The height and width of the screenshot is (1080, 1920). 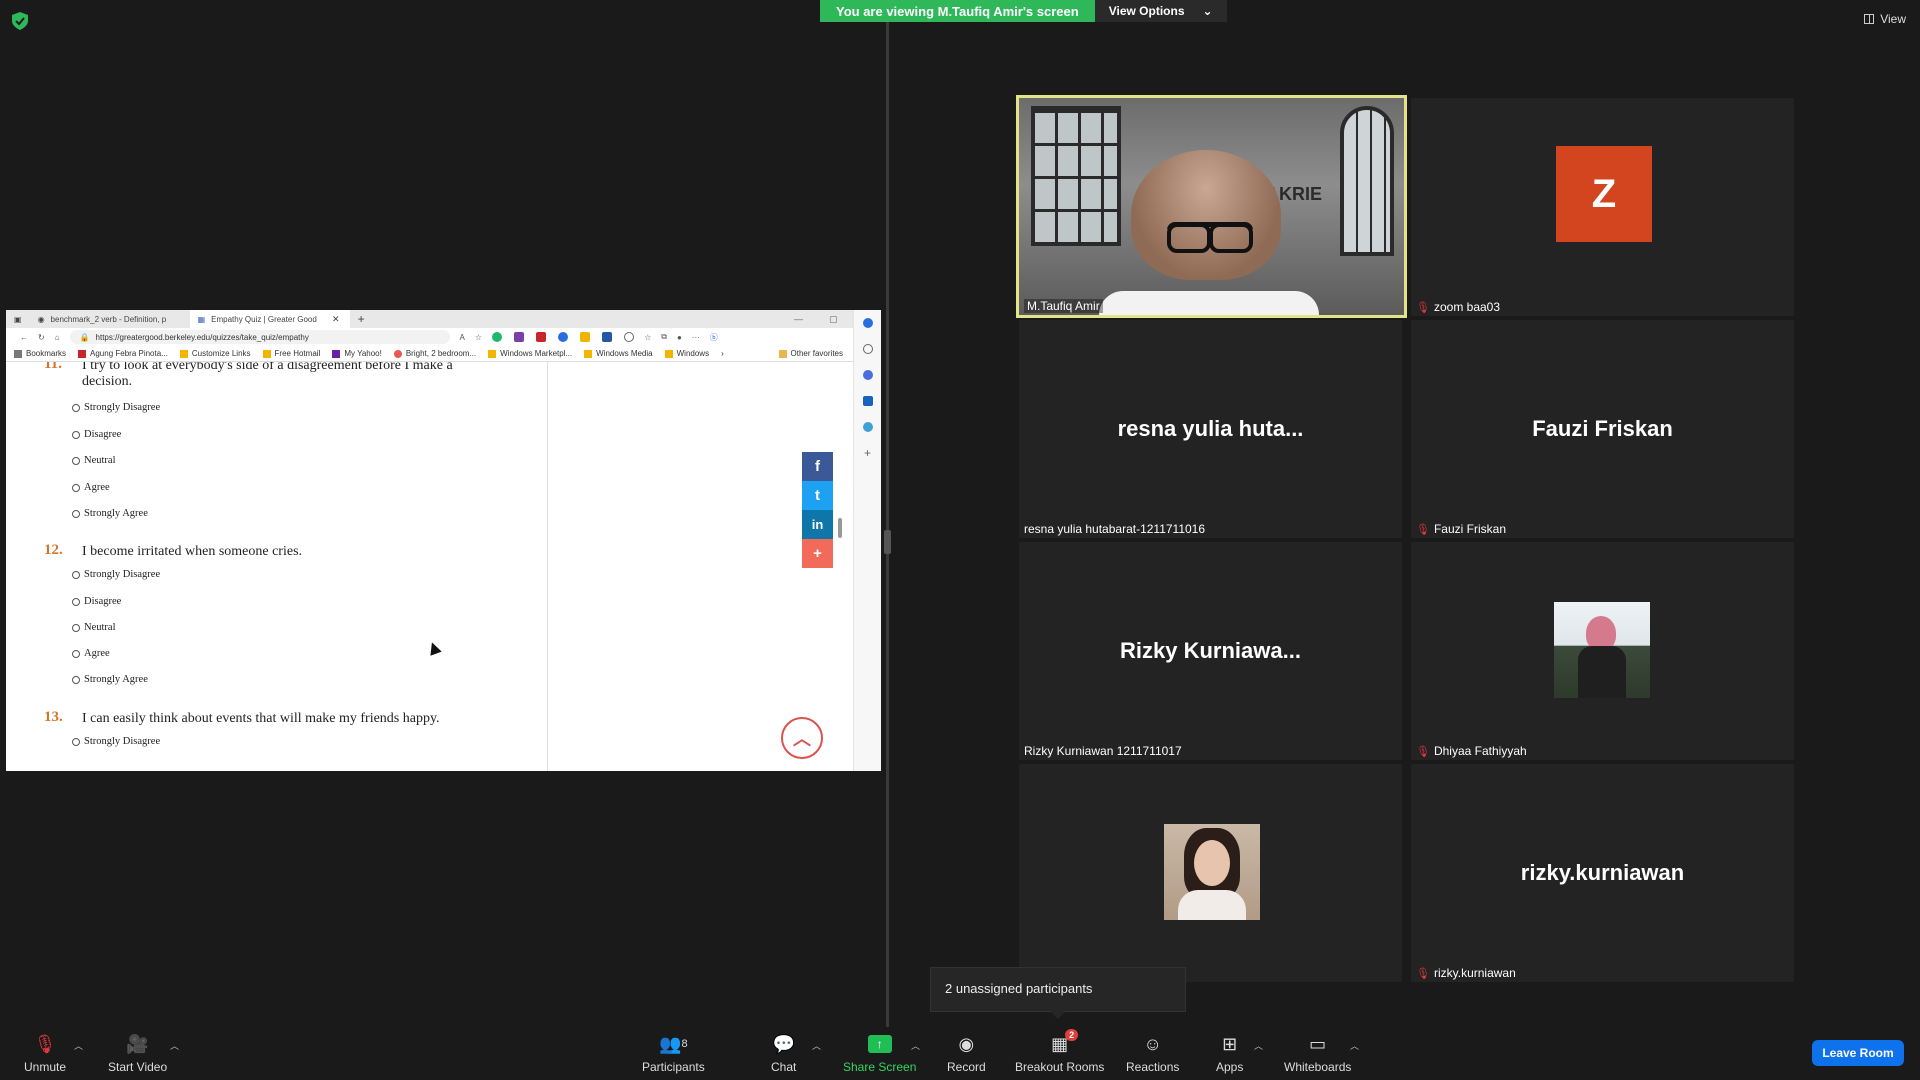 What do you see at coordinates (45, 1054) in the screenshot?
I see `unmute-button: 🎙 Unmute` at bounding box center [45, 1054].